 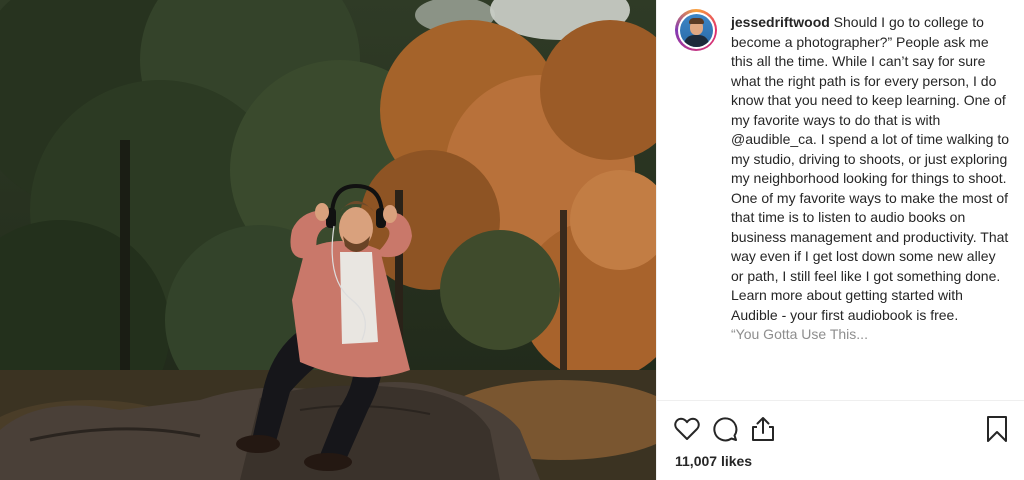 I want to click on like-button, so click(x=687, y=429).